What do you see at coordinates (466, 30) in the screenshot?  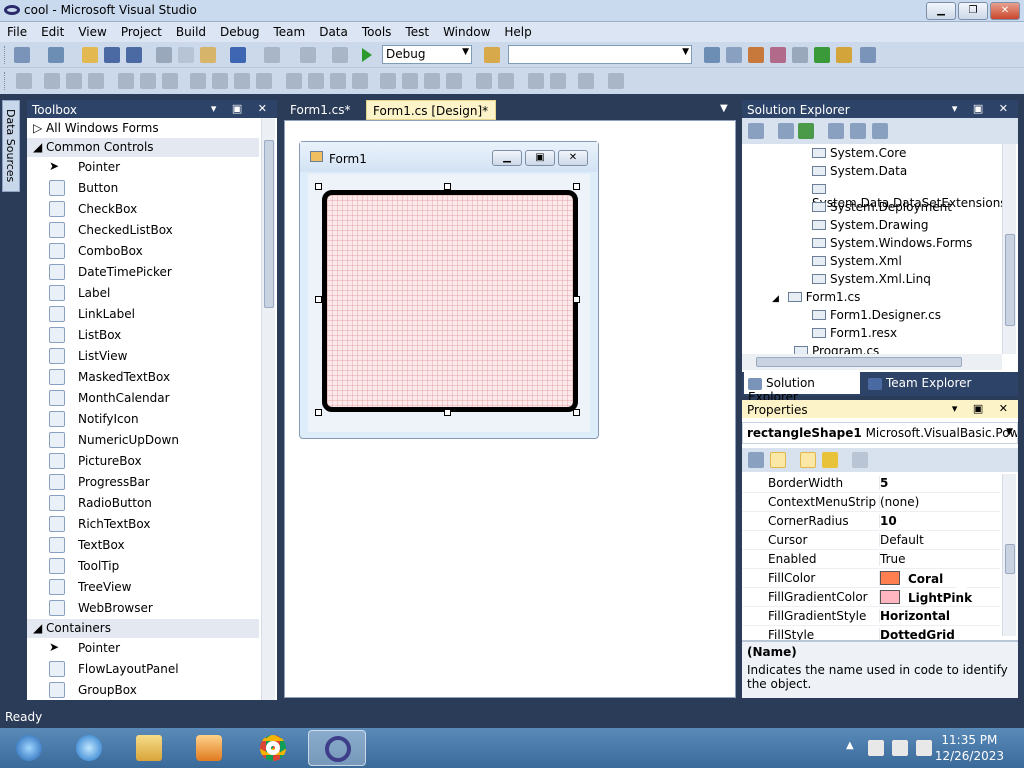 I see `menu-window: Window` at bounding box center [466, 30].